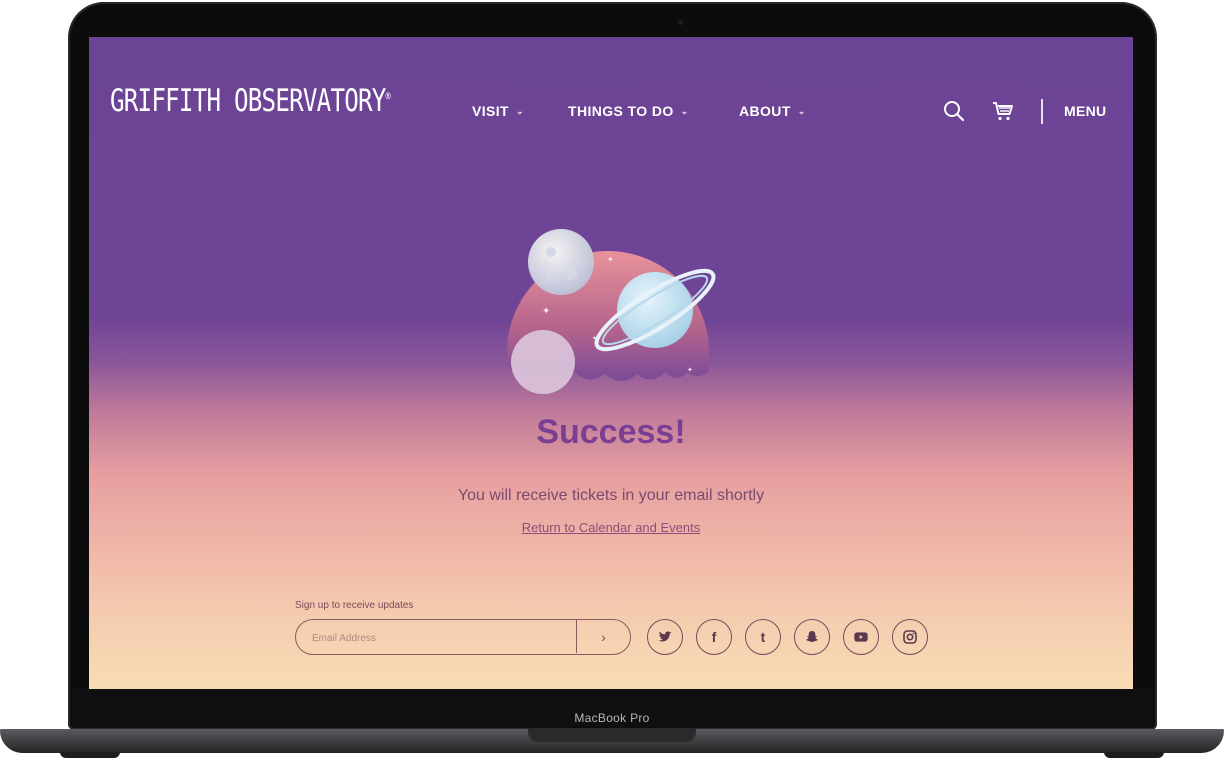  I want to click on email-signup-form: ›, so click(463, 637).